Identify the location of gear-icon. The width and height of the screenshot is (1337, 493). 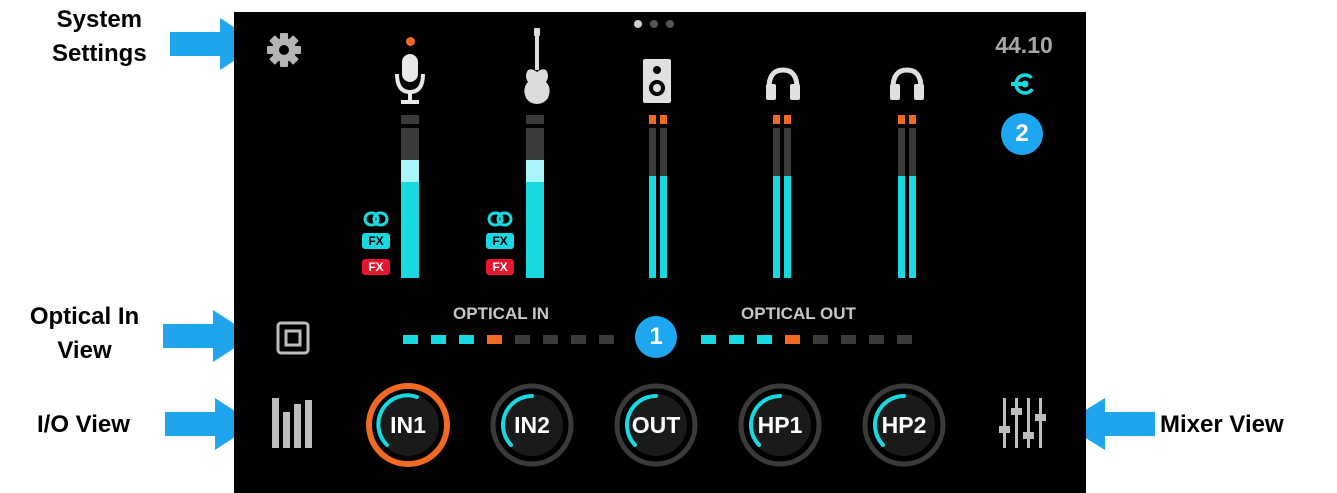
(284, 50).